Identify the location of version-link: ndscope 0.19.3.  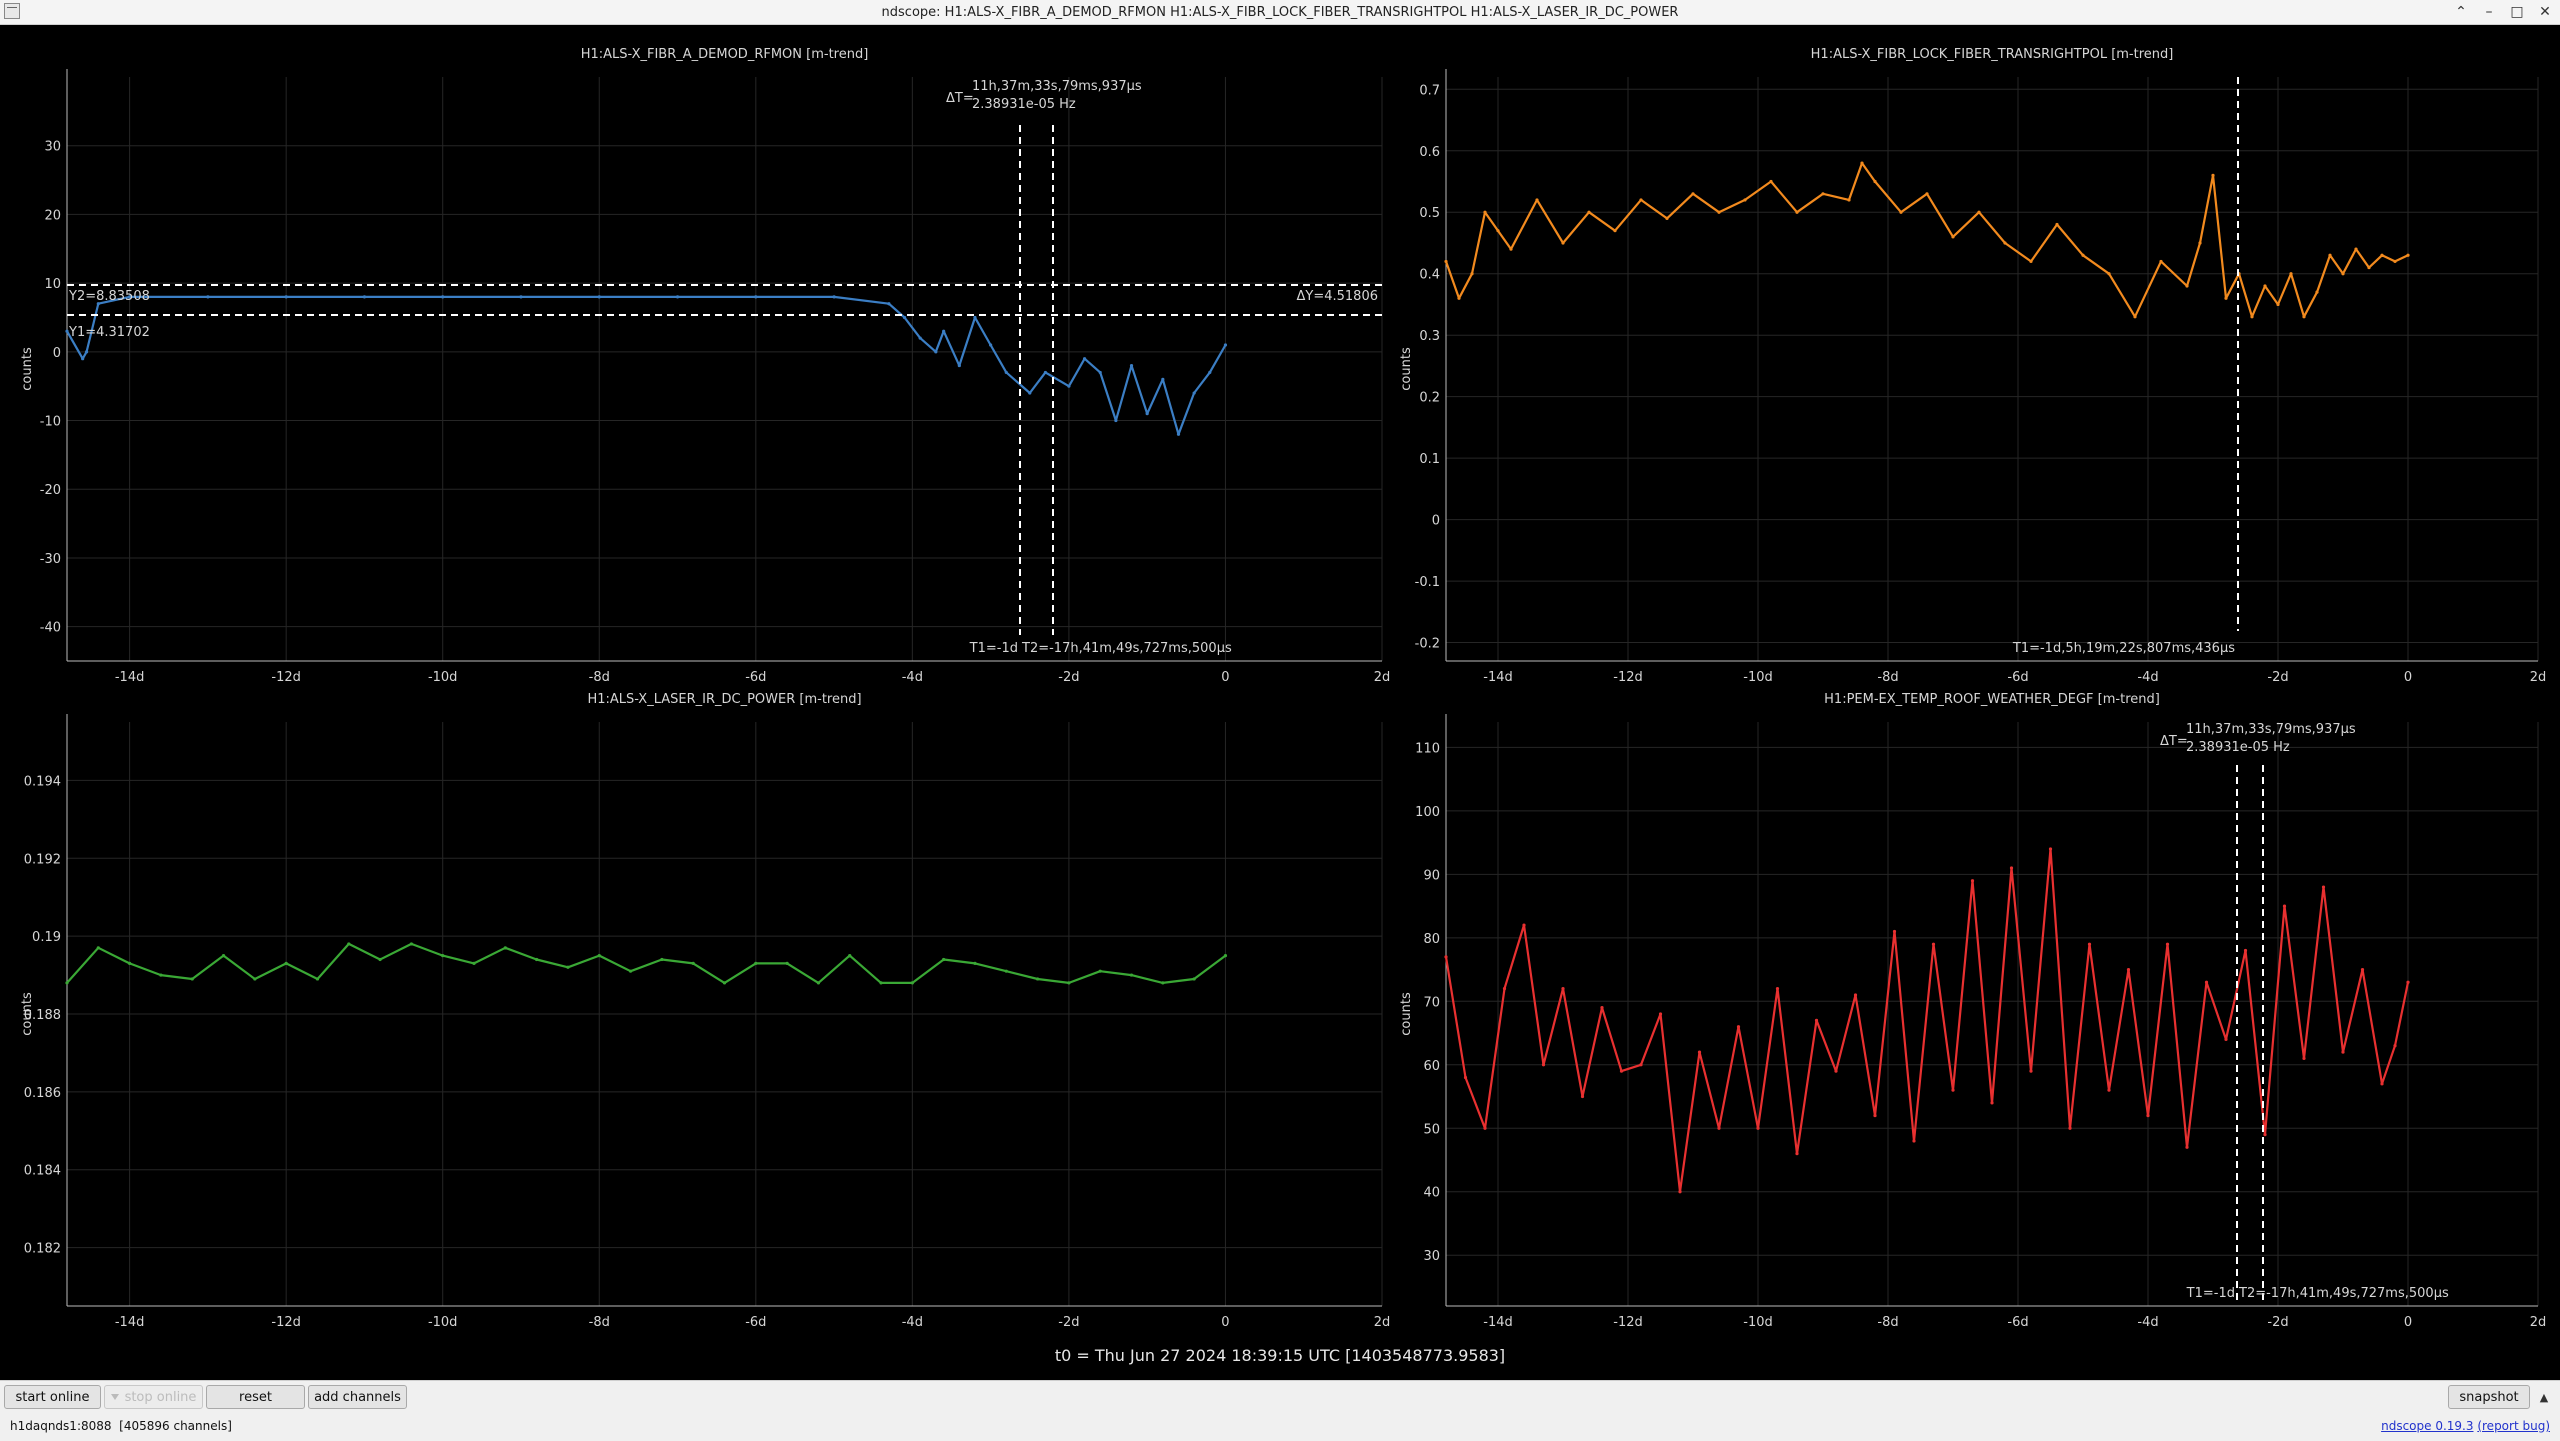
(2427, 1426).